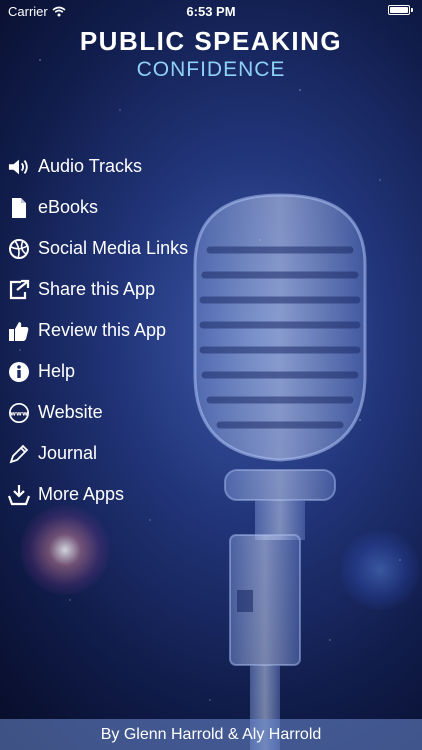 The height and width of the screenshot is (750, 422). What do you see at coordinates (19, 331) in the screenshot?
I see `thumbs-up-icon` at bounding box center [19, 331].